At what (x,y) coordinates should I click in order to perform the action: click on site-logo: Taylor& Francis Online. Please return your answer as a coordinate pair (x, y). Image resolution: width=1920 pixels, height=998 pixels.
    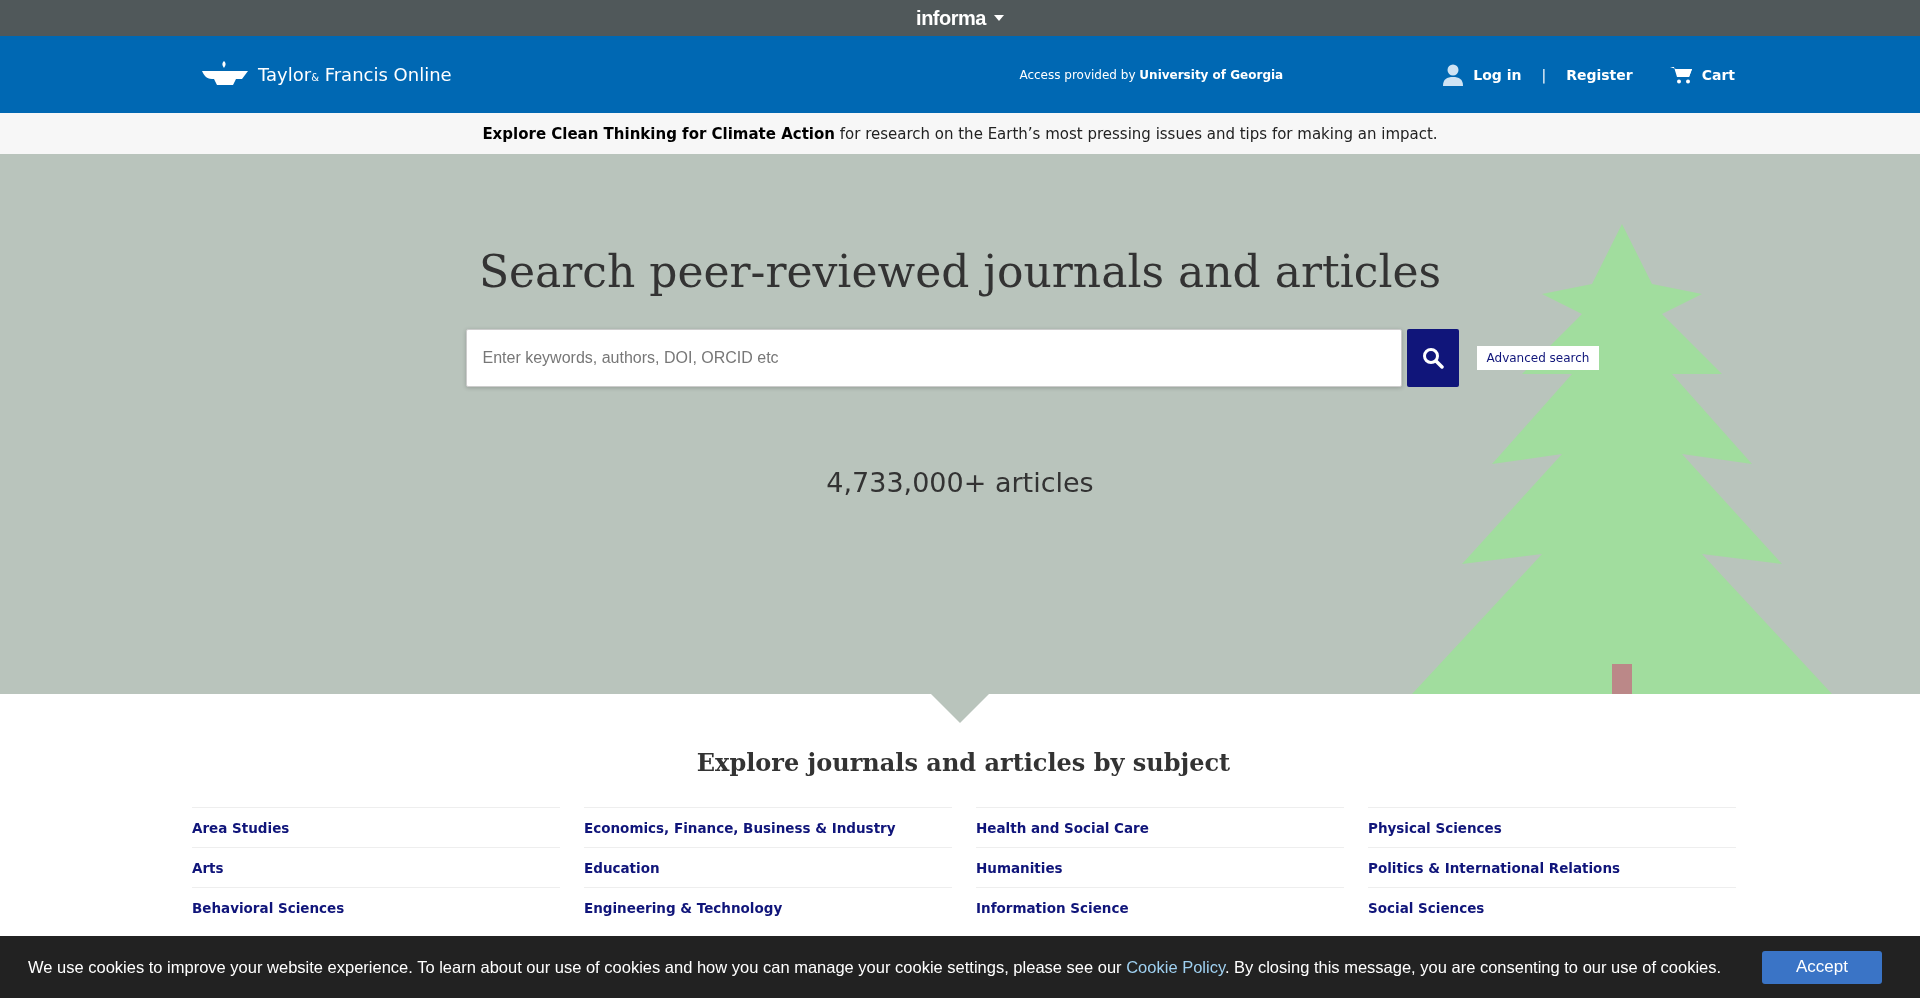
    Looking at the image, I should click on (326, 74).